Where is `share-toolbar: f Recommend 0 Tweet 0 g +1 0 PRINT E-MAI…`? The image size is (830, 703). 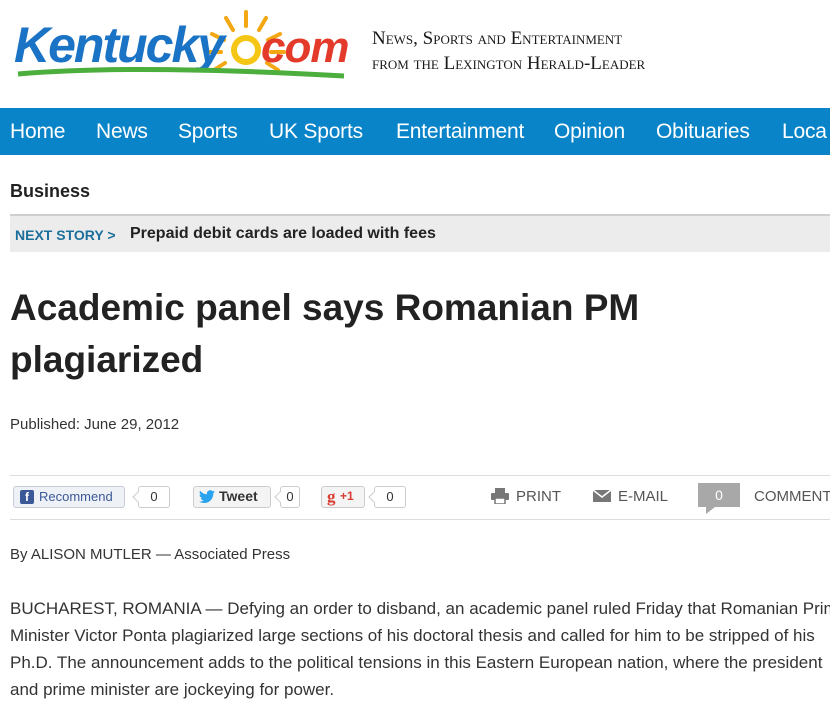 share-toolbar: f Recommend 0 Tweet 0 g +1 0 PRINT E-MAI… is located at coordinates (420, 497).